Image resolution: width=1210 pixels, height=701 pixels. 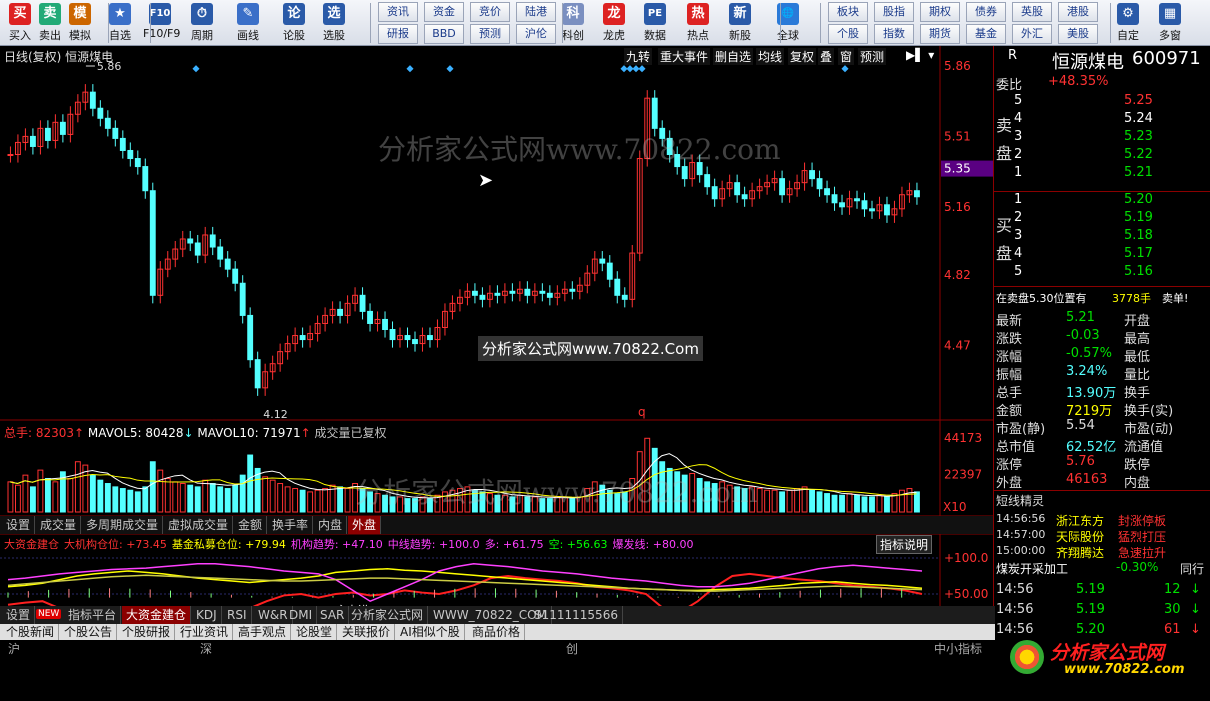 I want to click on tab-设置: 设置, so click(x=19, y=525).